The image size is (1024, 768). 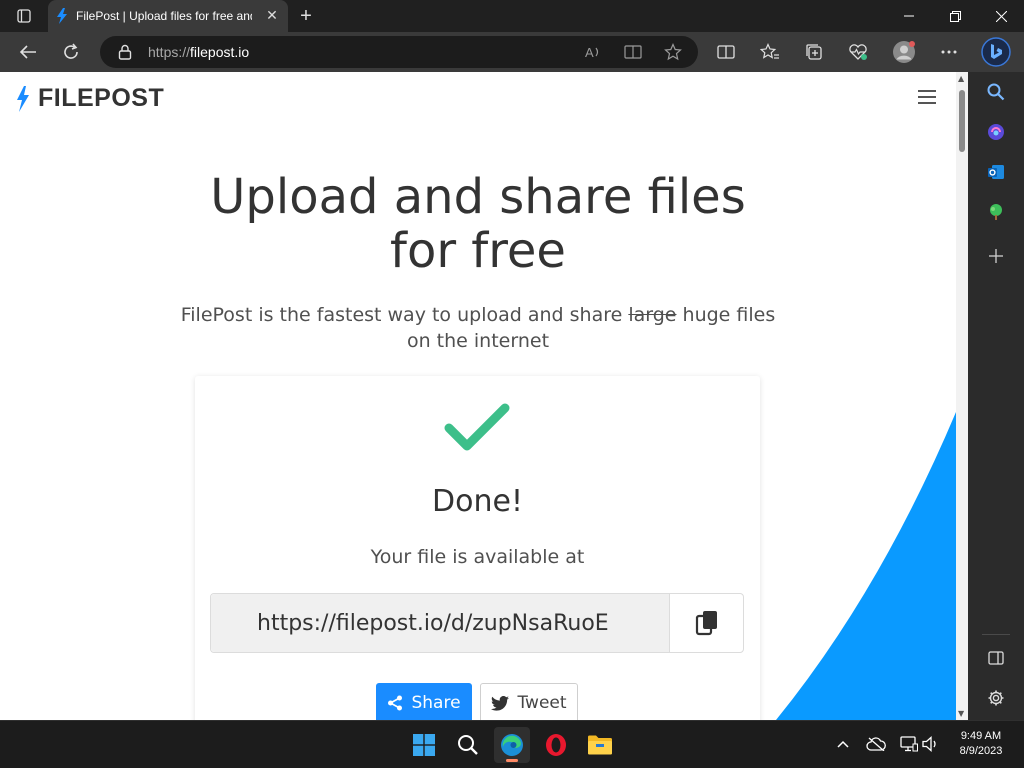 I want to click on refresh-button, so click(x=71, y=52).